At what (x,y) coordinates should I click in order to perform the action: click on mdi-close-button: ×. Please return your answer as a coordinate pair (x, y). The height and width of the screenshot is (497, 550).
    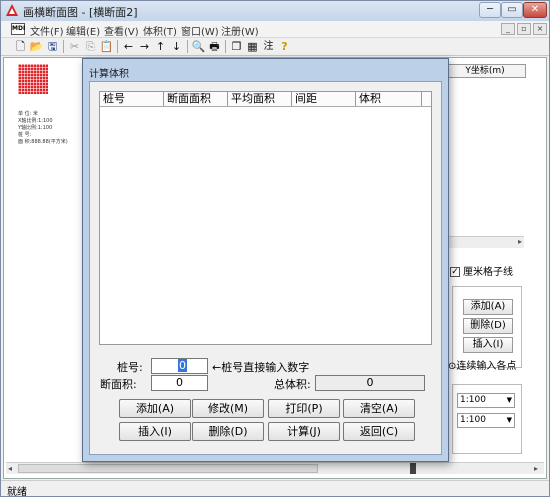
    Looking at the image, I should click on (540, 29).